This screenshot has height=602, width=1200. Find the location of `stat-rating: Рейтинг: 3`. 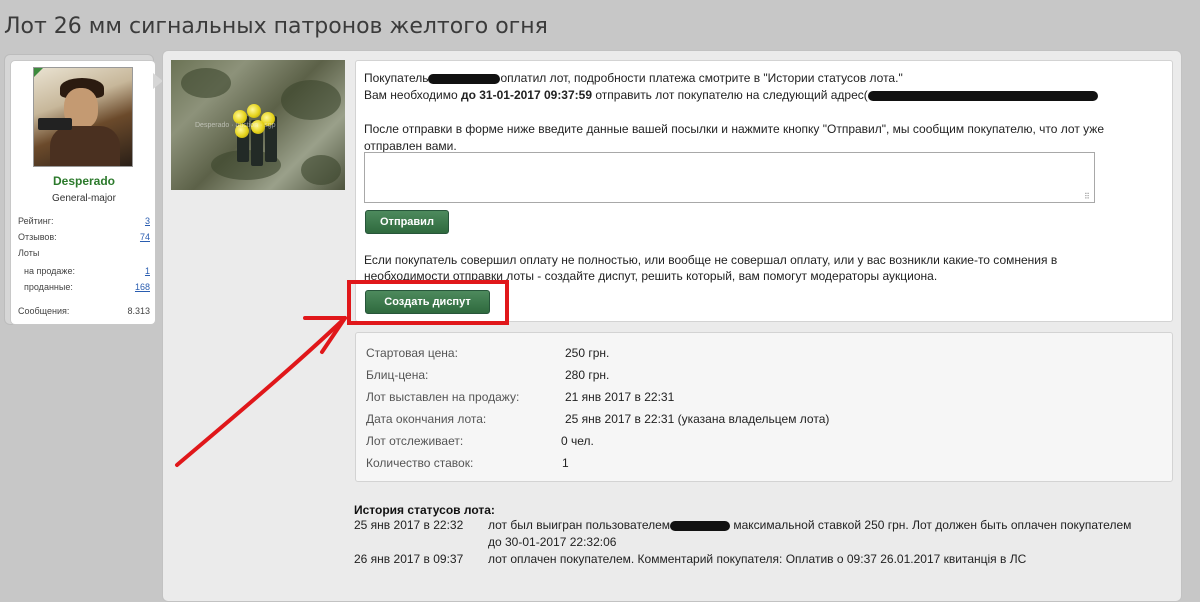

stat-rating: Рейтинг: 3 is located at coordinates (84, 221).